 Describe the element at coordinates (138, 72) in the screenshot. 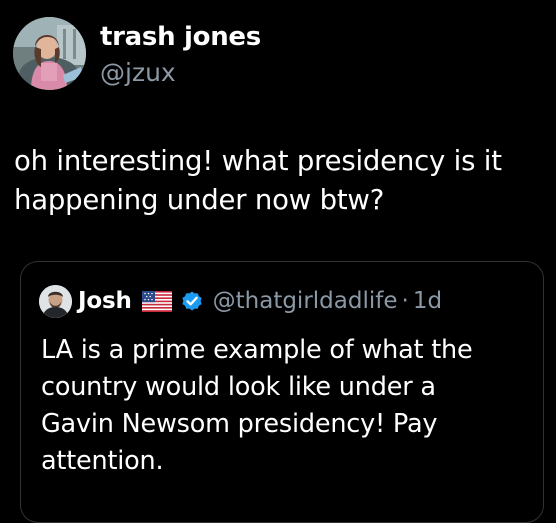

I see `author-handle: @jzux` at that location.